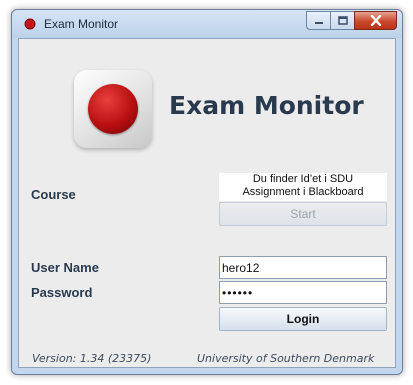 The width and height of the screenshot is (413, 385). What do you see at coordinates (81, 24) in the screenshot?
I see `window-title: Exam Monitor` at bounding box center [81, 24].